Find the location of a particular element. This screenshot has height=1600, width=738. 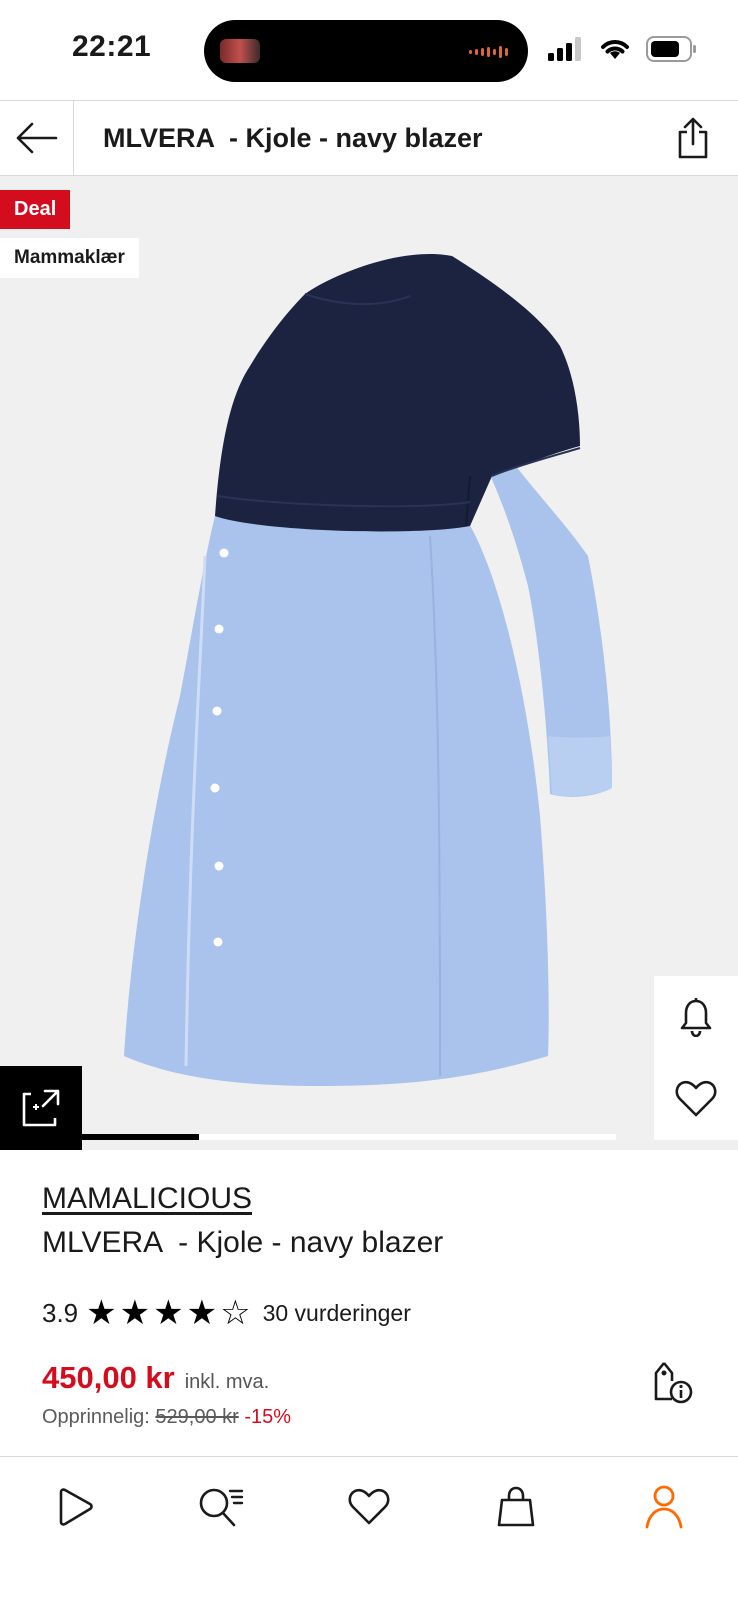

wishlist-button is located at coordinates (696, 1099).